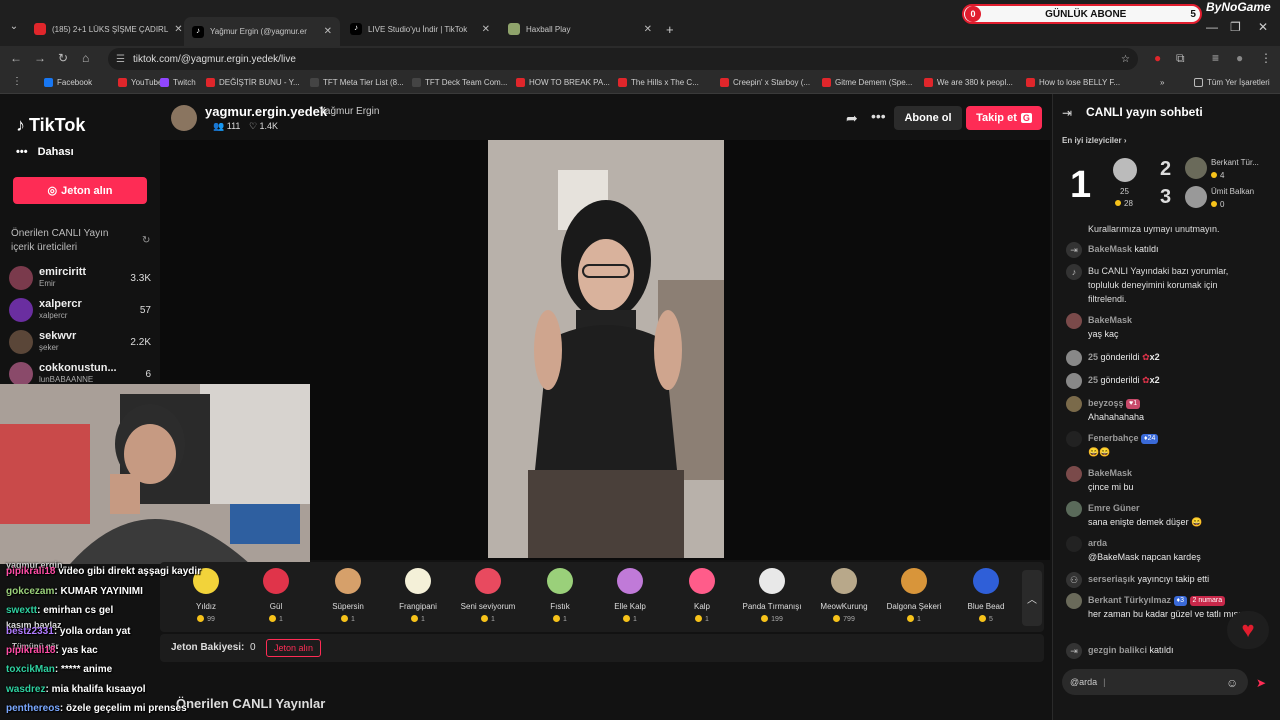 This screenshot has height=720, width=1280. I want to click on flower-icon, so click(418, 581).